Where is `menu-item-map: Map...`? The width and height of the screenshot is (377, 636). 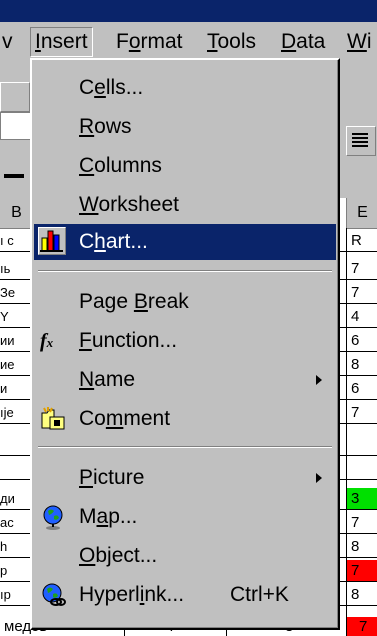
menu-item-map: Map... is located at coordinates (185, 517).